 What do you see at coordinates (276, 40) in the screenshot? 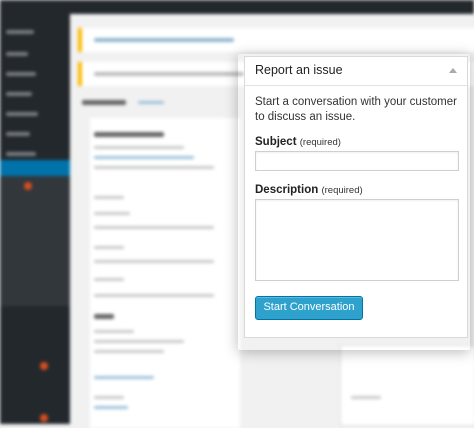
I see `admin-notice` at bounding box center [276, 40].